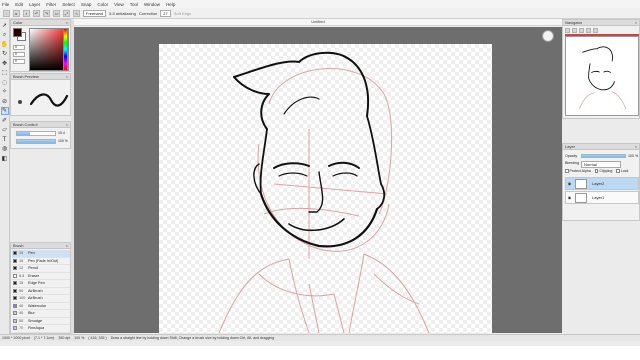 Image resolution: width=640 pixels, height=360 pixels. What do you see at coordinates (41, 254) in the screenshot?
I see `brush-item: 15 Pen` at bounding box center [41, 254].